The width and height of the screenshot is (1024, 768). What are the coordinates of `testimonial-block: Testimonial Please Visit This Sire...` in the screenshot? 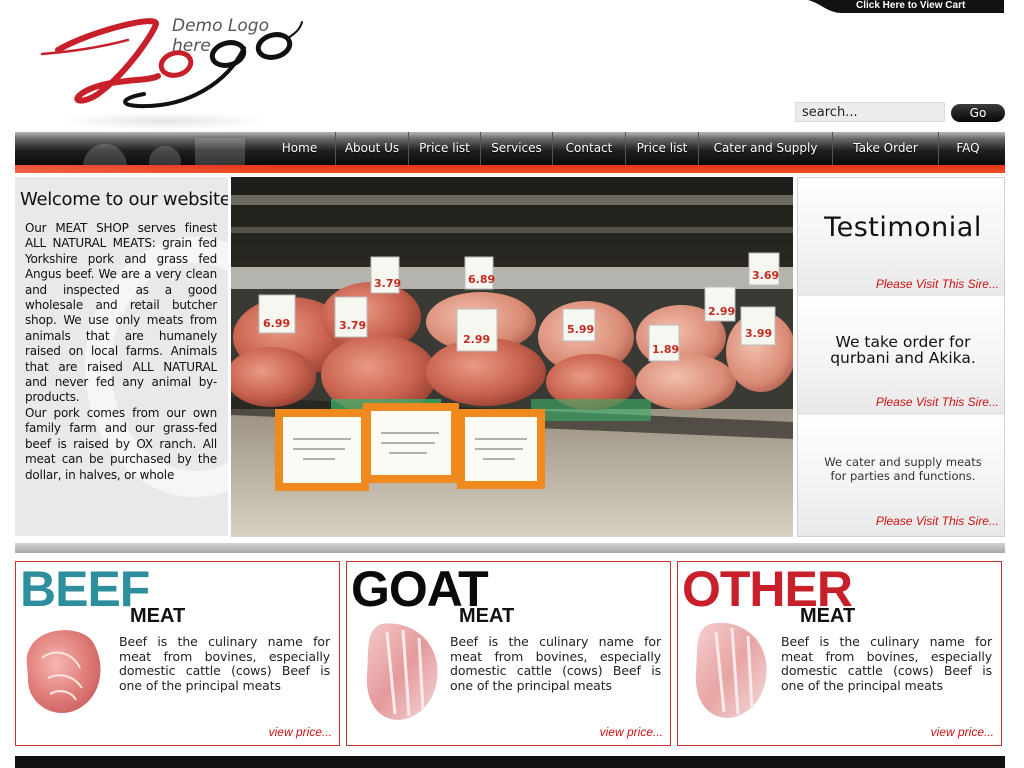 It's located at (901, 237).